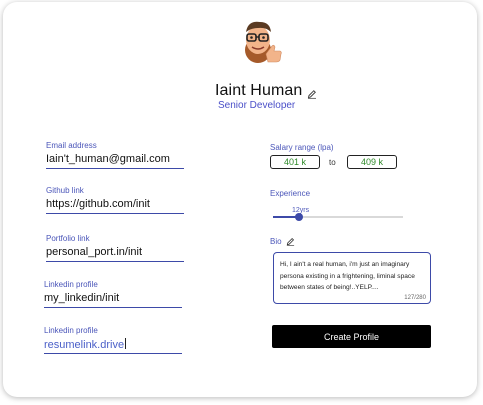  I want to click on resume-field-group: Linkedin profile resumelink.drive, so click(113, 340).